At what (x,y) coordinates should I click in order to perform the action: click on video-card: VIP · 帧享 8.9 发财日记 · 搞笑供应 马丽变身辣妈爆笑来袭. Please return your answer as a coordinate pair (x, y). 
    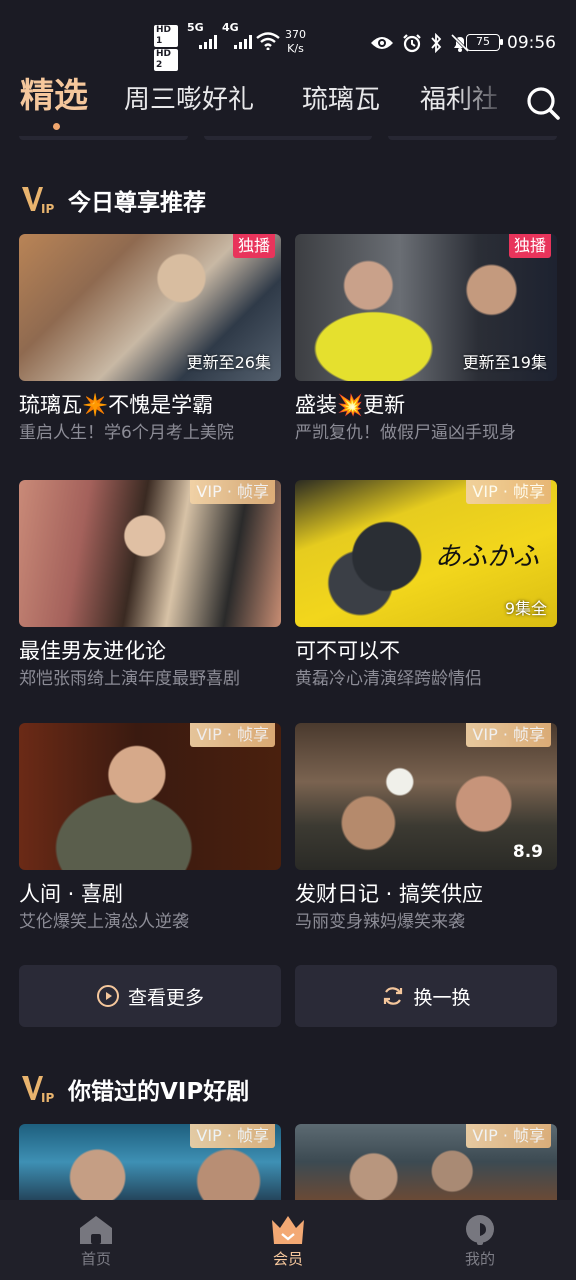
    Looking at the image, I should click on (426, 828).